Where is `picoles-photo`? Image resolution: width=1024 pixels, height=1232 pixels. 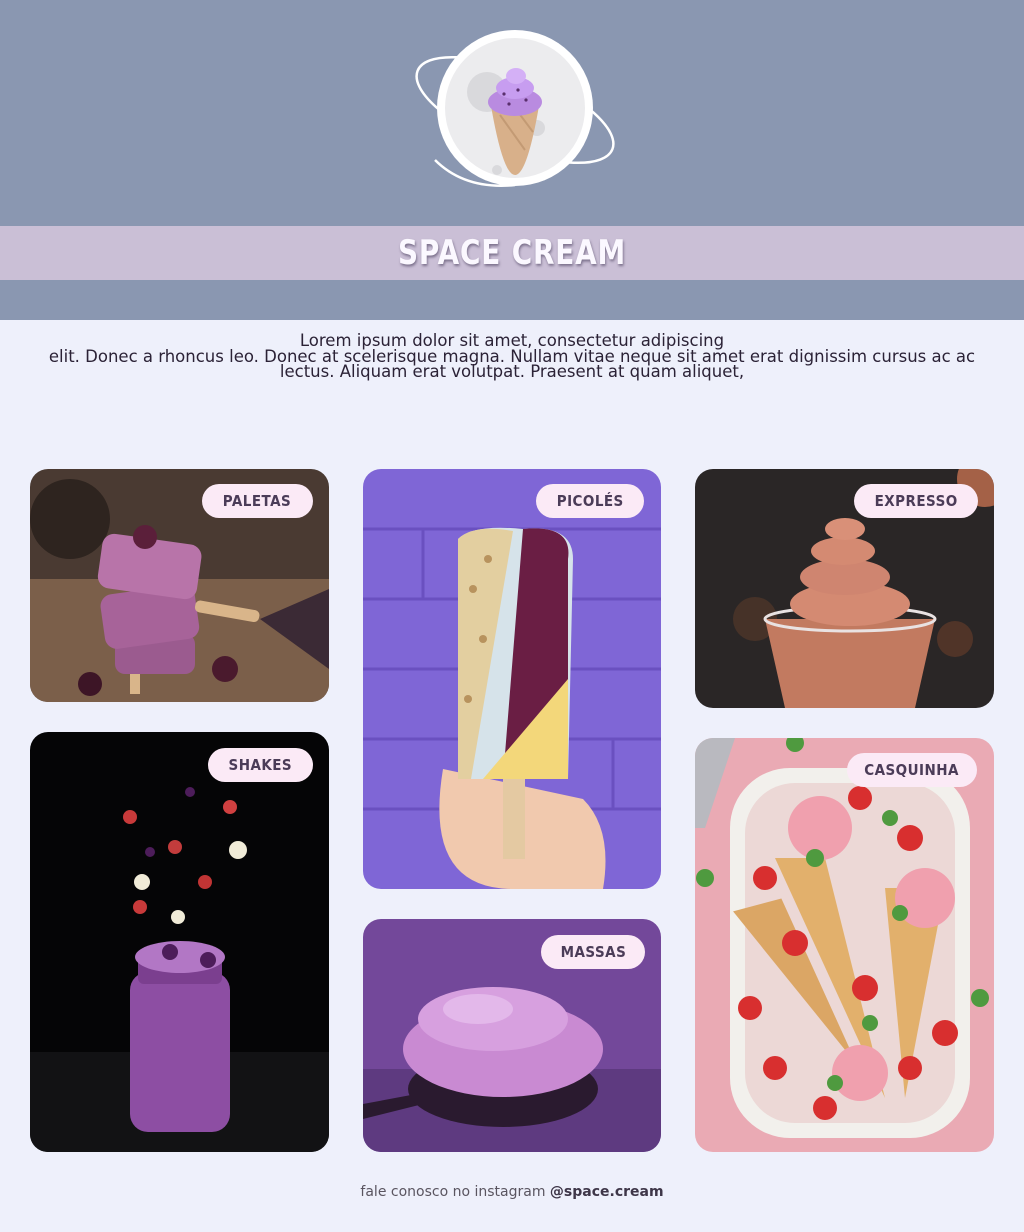 picoles-photo is located at coordinates (512, 679).